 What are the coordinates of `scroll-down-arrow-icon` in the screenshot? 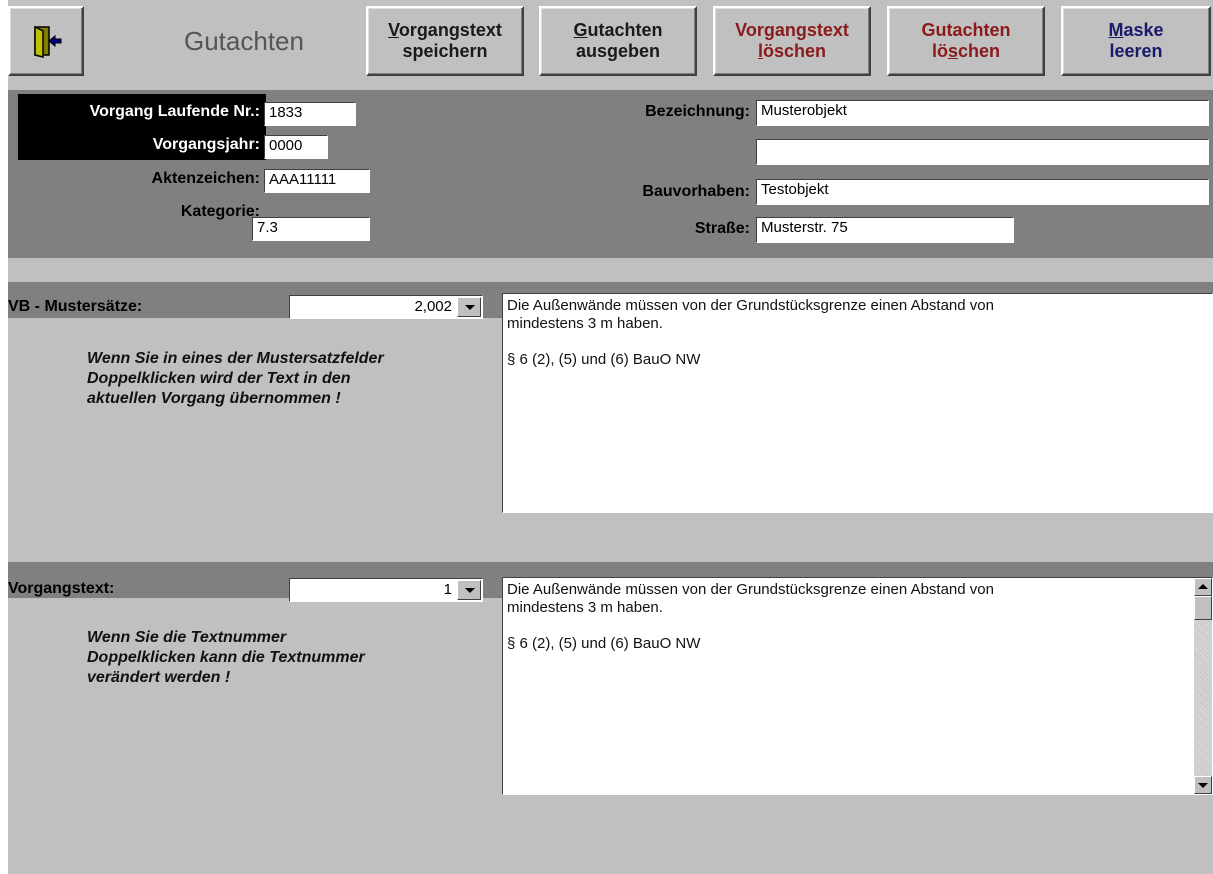 It's located at (1203, 785).